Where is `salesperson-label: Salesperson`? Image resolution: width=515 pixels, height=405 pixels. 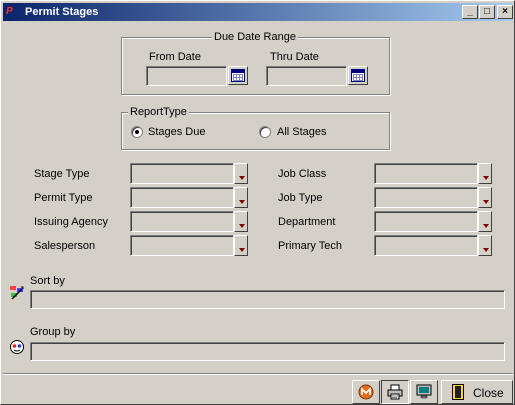
salesperson-label: Salesperson is located at coordinates (65, 246).